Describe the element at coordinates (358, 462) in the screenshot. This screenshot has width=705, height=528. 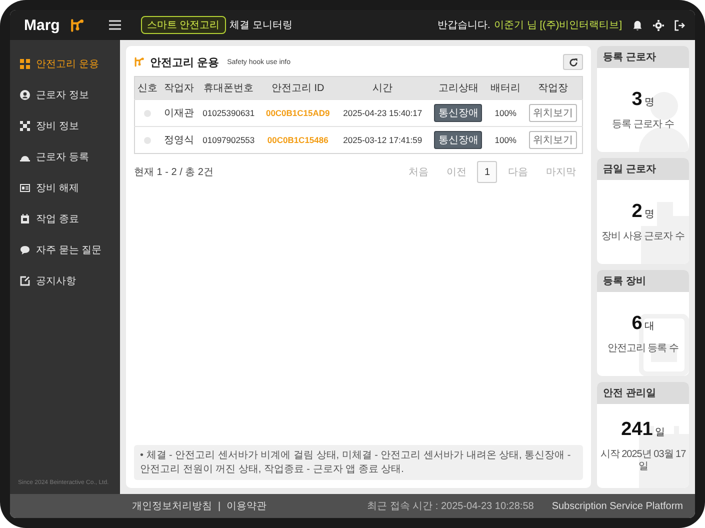
I see `legend-note: • 체결 - 안전고리 센서바가 비계에 걸림 상태, 미체결 - 안전고리 센서바가 내려온 상태, 통신장애 - 안전고리 전원이 꺼진 상태, 작업종료 - 근로자 앱 종료 상태.` at that location.